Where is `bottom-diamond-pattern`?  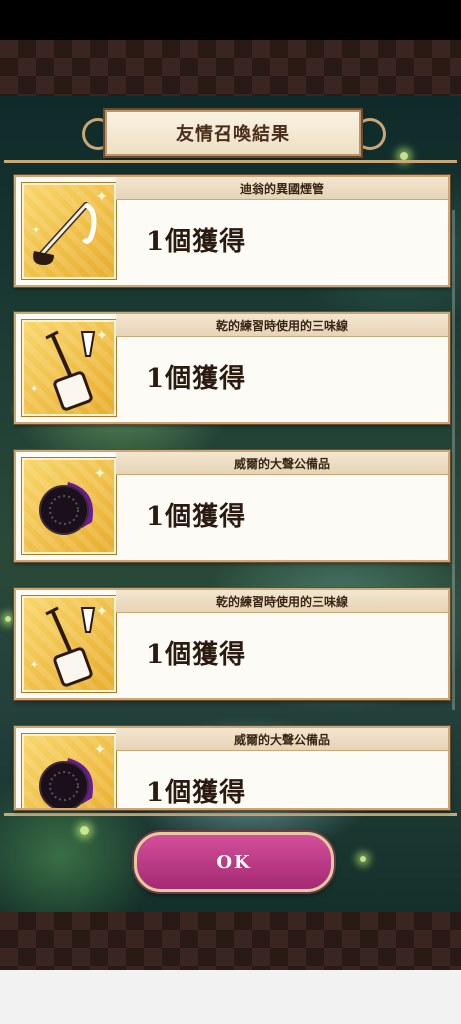 bottom-diamond-pattern is located at coordinates (230, 941).